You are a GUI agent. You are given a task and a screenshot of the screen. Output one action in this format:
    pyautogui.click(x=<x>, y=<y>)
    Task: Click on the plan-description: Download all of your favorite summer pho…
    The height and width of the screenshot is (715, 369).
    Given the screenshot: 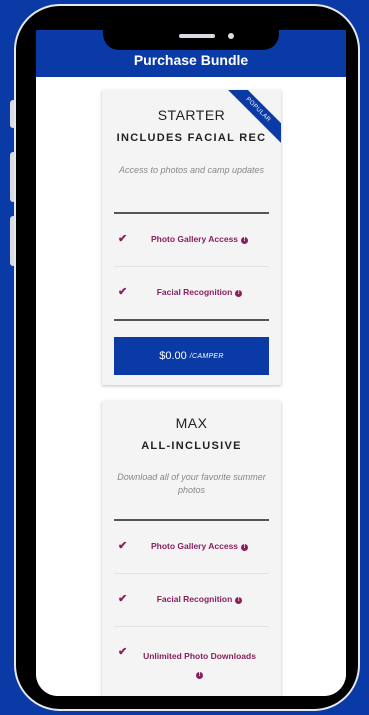 What is the action you would take?
    pyautogui.click(x=191, y=483)
    